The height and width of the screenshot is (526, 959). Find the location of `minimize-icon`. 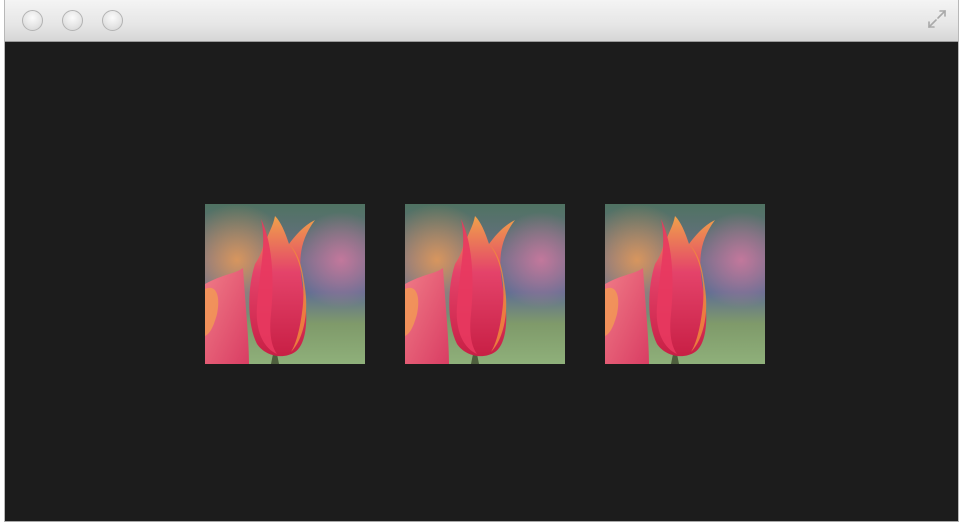

minimize-icon is located at coordinates (72, 20).